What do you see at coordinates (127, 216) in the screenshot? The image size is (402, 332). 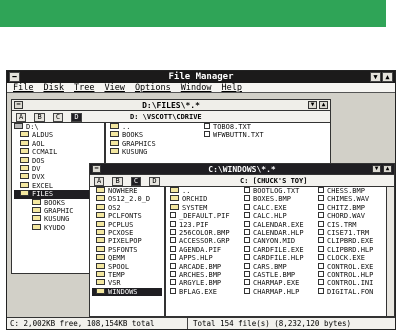 I see `list-item: PCLFONTS` at bounding box center [127, 216].